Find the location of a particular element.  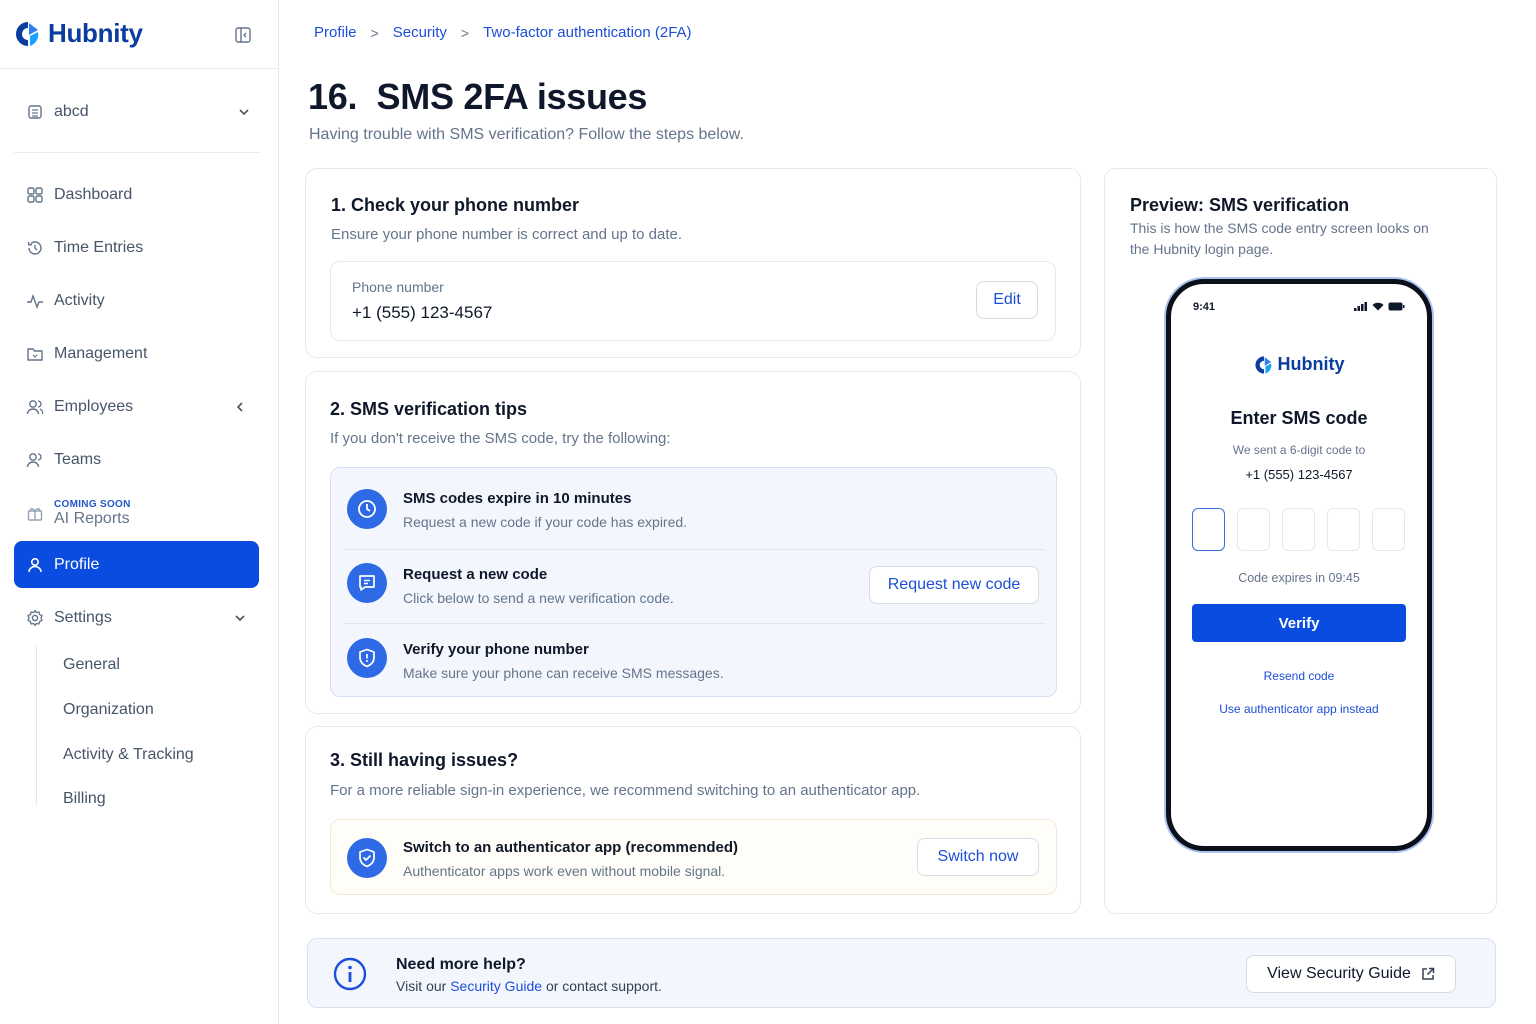

gift-icon is located at coordinates (35, 514).